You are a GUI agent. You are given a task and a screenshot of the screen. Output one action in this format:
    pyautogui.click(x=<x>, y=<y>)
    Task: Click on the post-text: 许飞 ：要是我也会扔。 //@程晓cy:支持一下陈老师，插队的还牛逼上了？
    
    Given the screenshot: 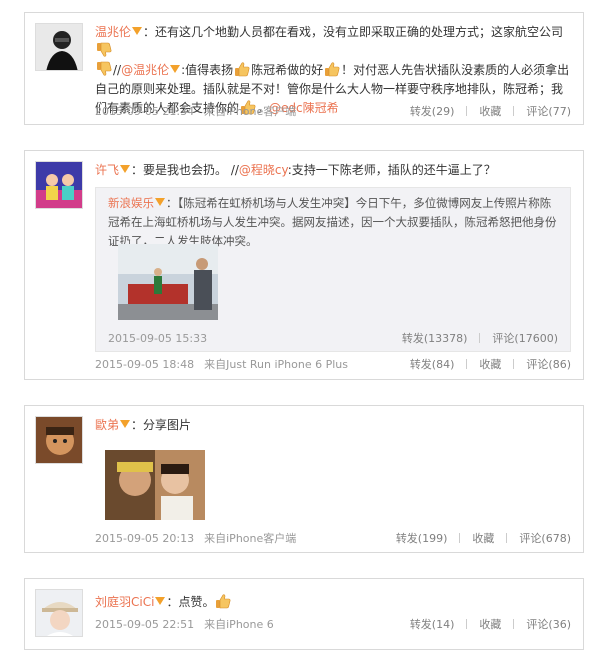 What is the action you would take?
    pyautogui.click(x=333, y=170)
    